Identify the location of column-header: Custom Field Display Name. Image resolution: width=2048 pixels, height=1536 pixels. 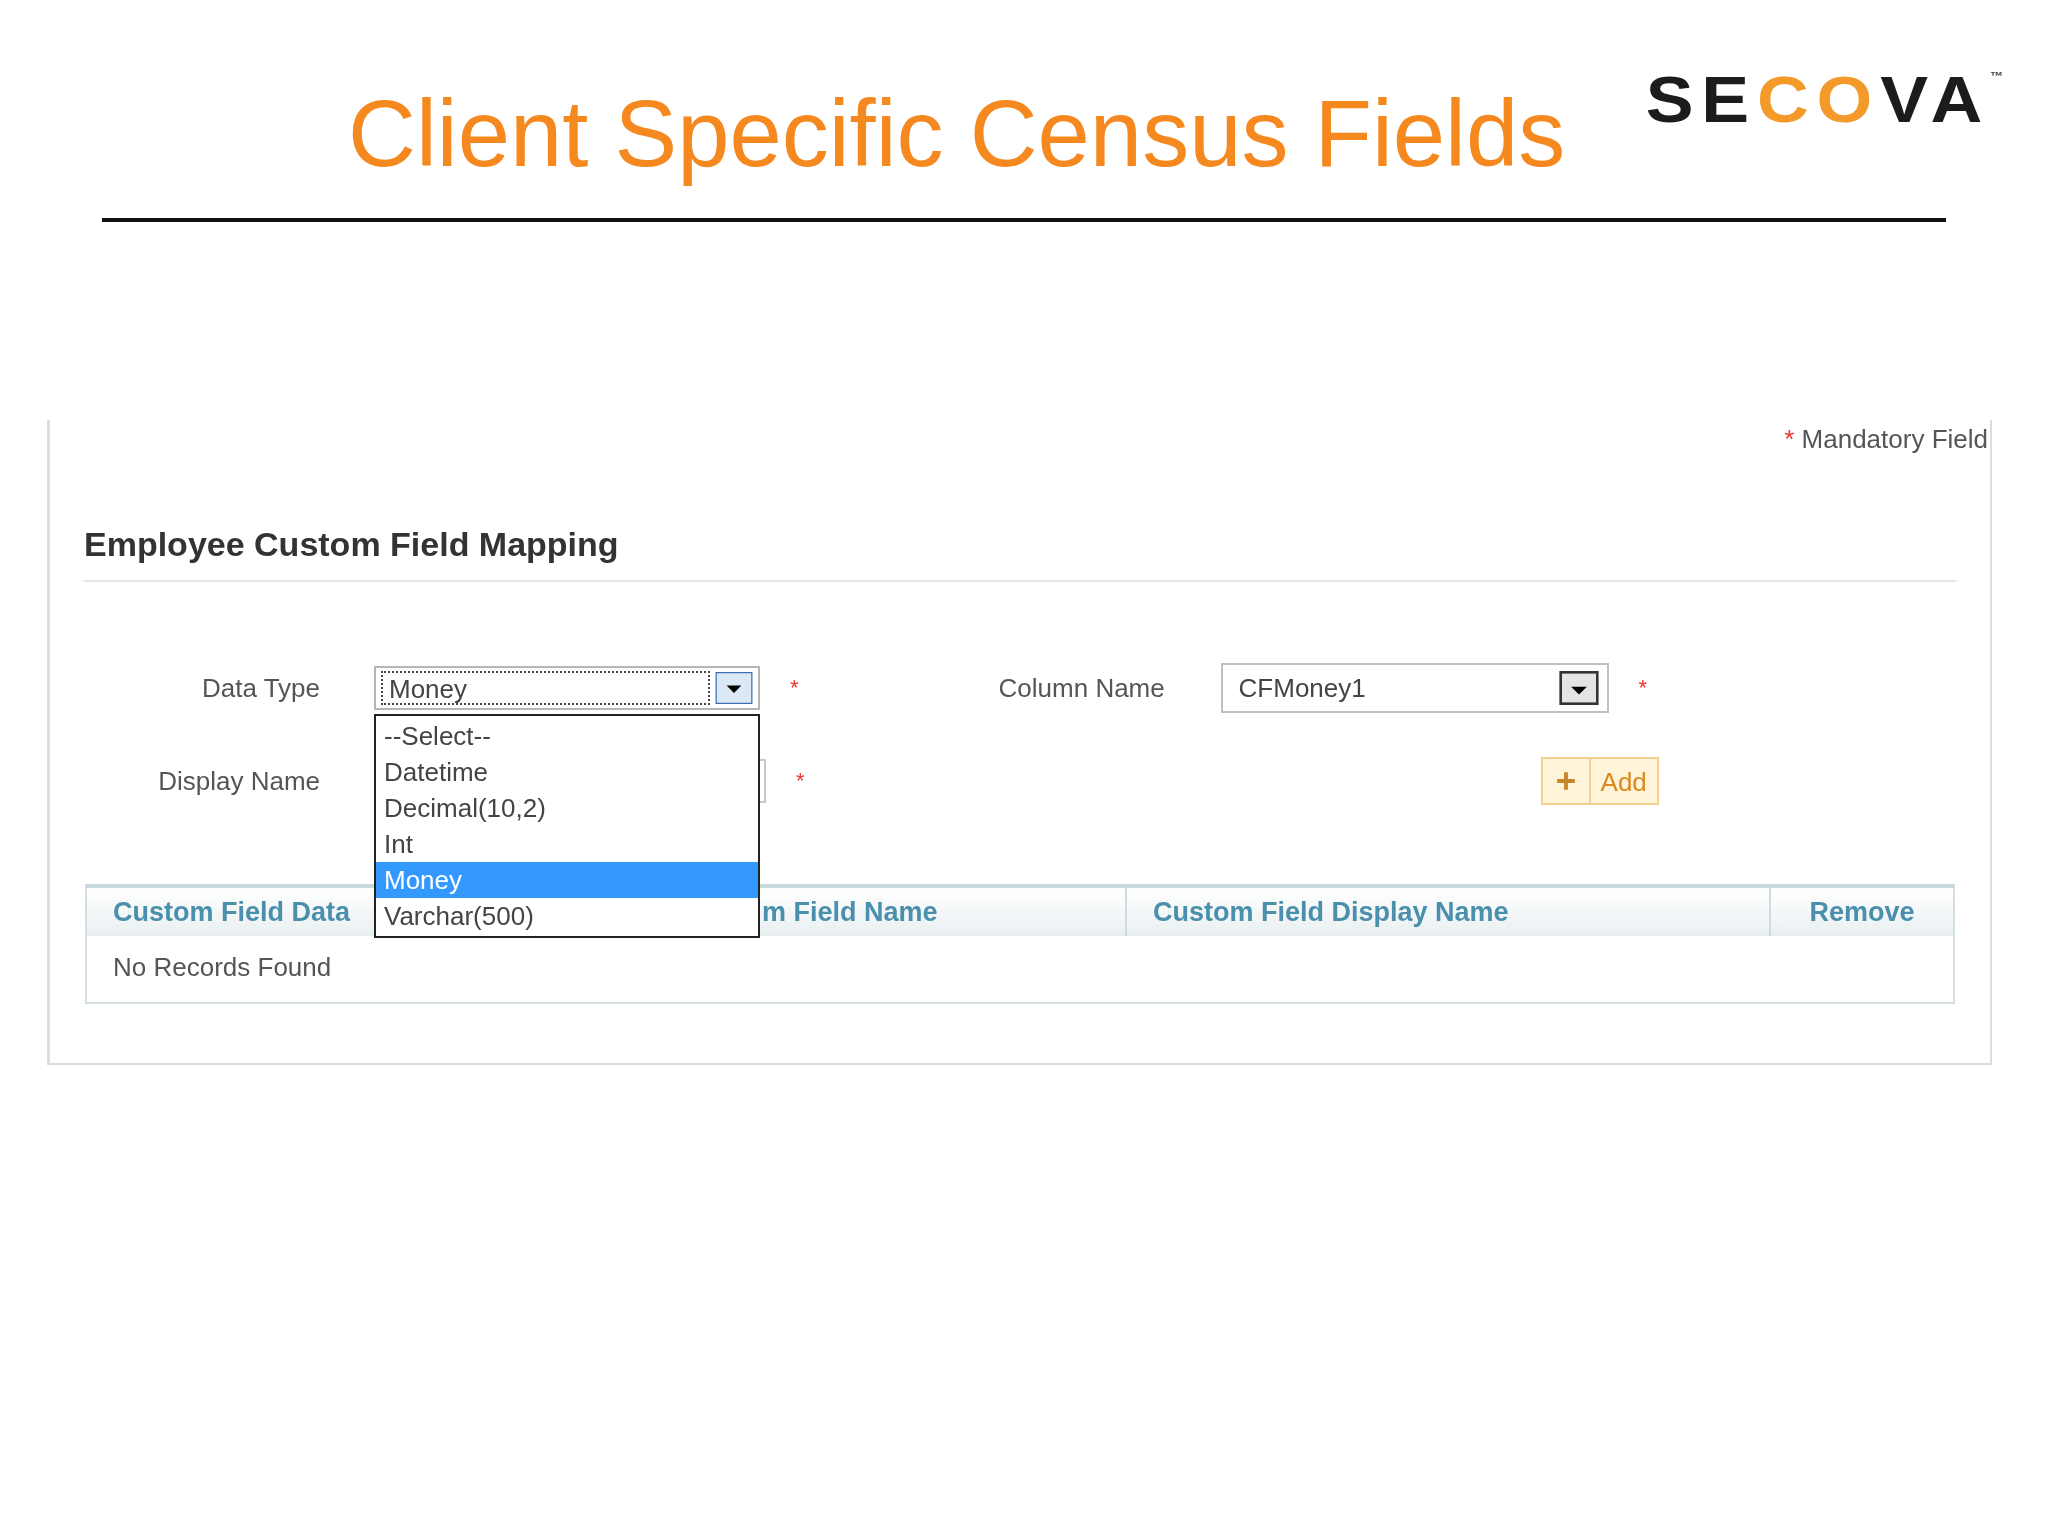
(1331, 912).